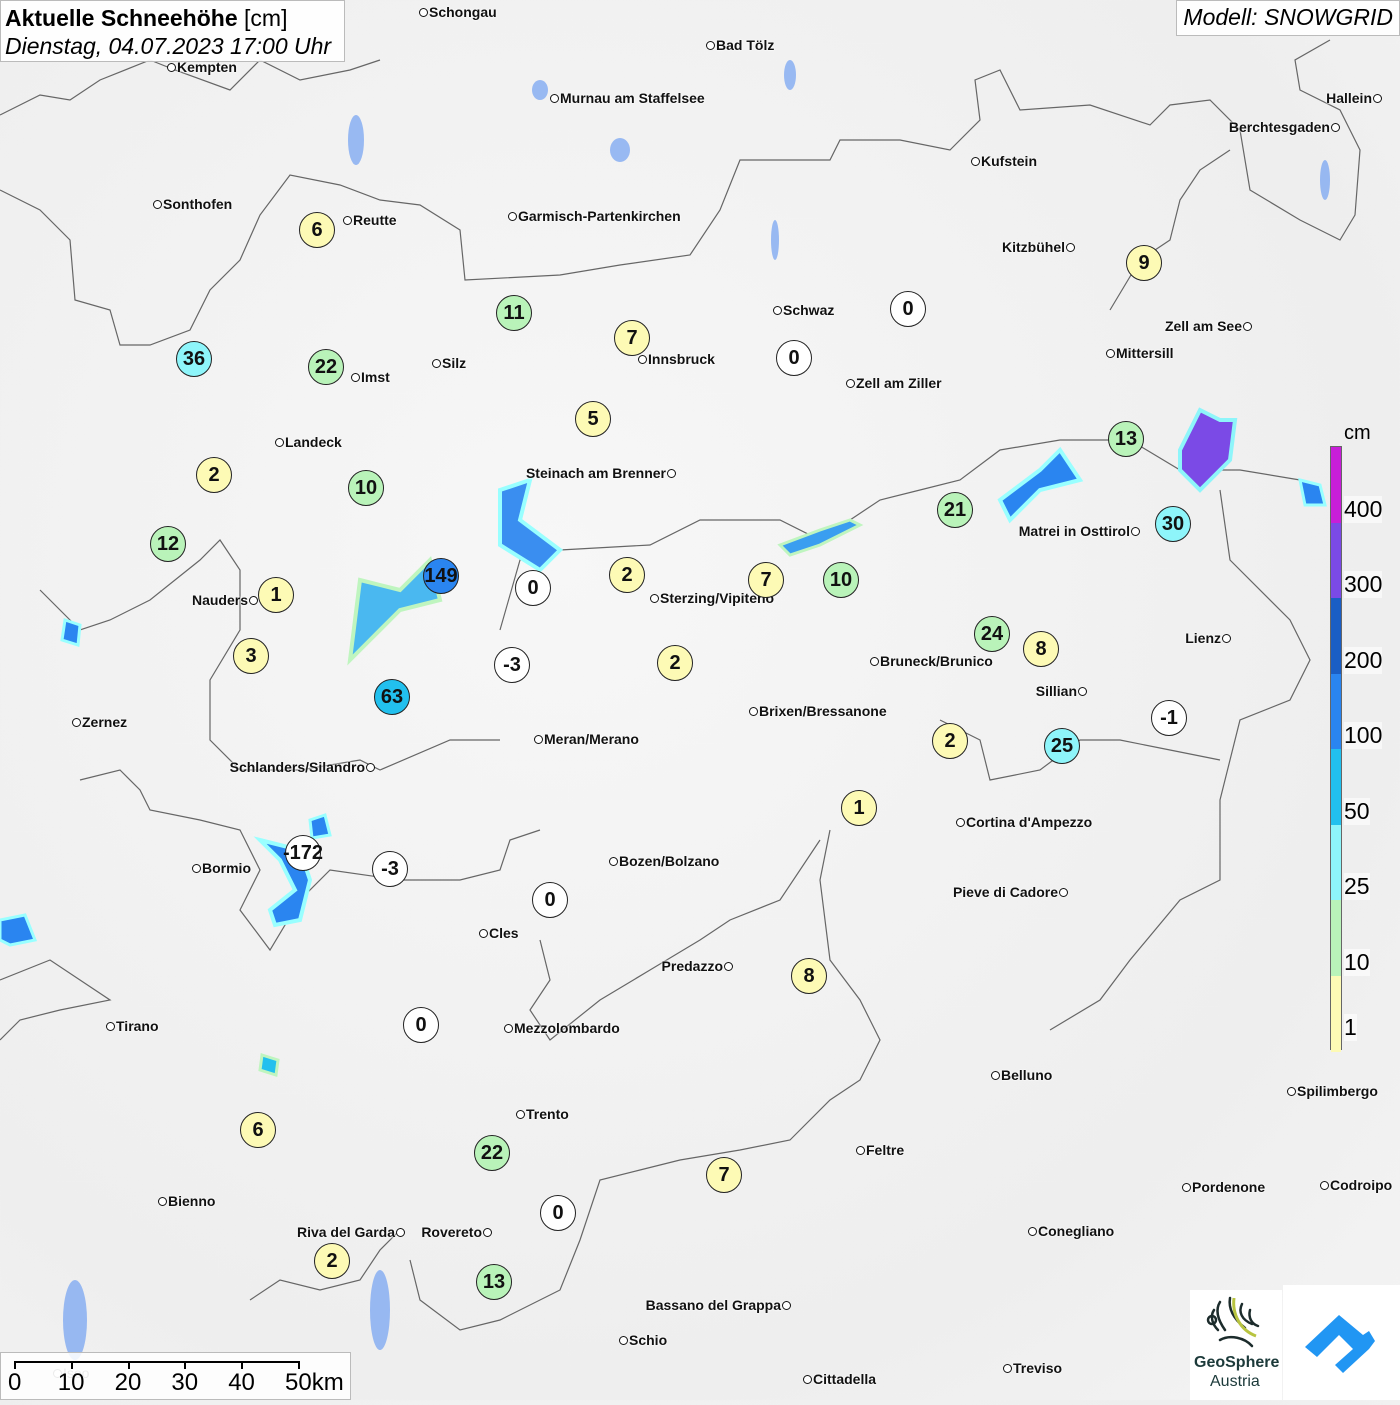 The image size is (1400, 1405). Describe the element at coordinates (514, 313) in the screenshot. I see `snow-depth-marker: 11` at that location.